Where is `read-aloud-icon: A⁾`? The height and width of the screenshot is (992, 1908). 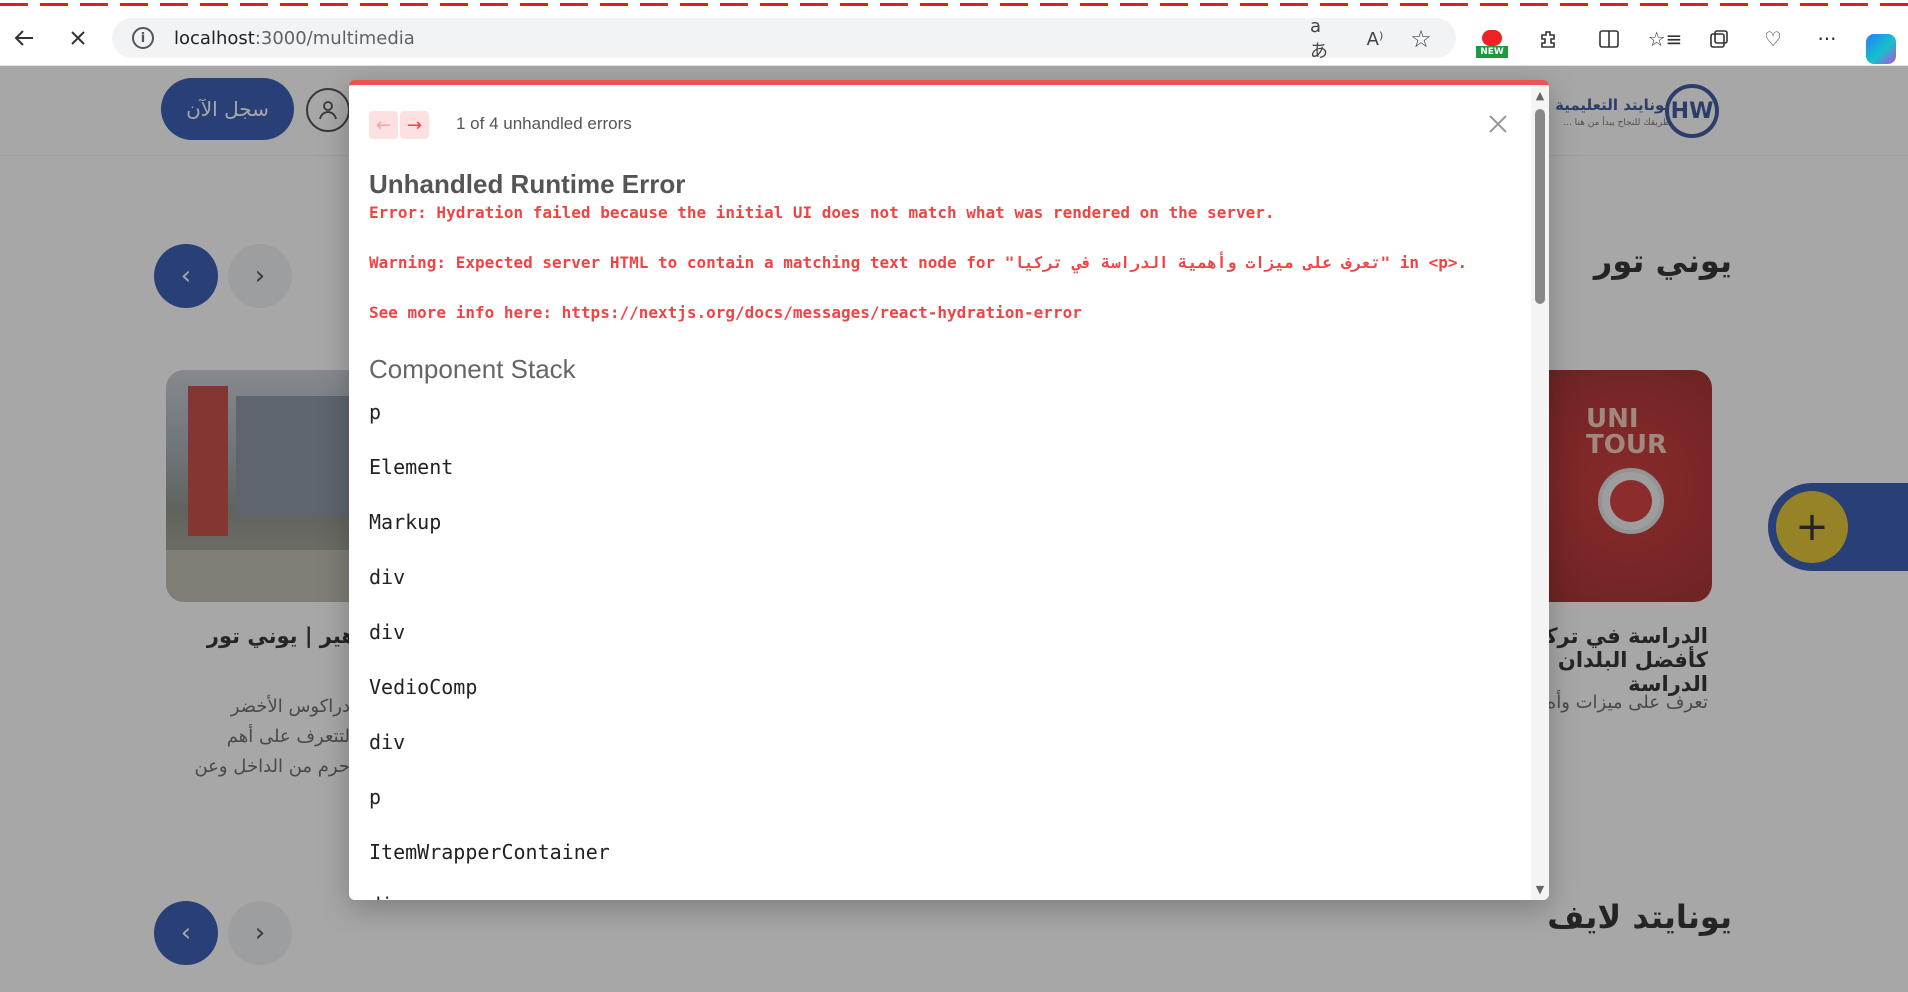 read-aloud-icon: A⁾ is located at coordinates (1375, 39).